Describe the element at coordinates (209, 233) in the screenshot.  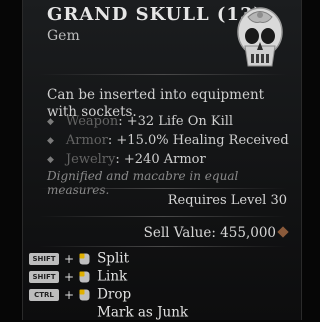
I see `sell-value-text: Sell Value: 455,000` at that location.